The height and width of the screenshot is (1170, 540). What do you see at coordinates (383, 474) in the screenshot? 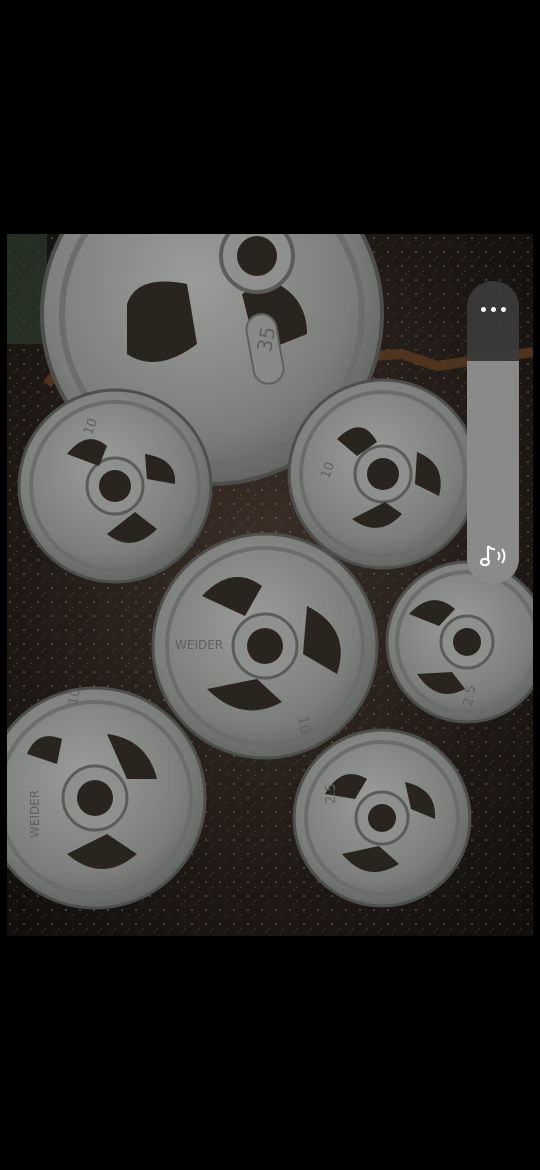
I see `plate-10-right: 10` at bounding box center [383, 474].